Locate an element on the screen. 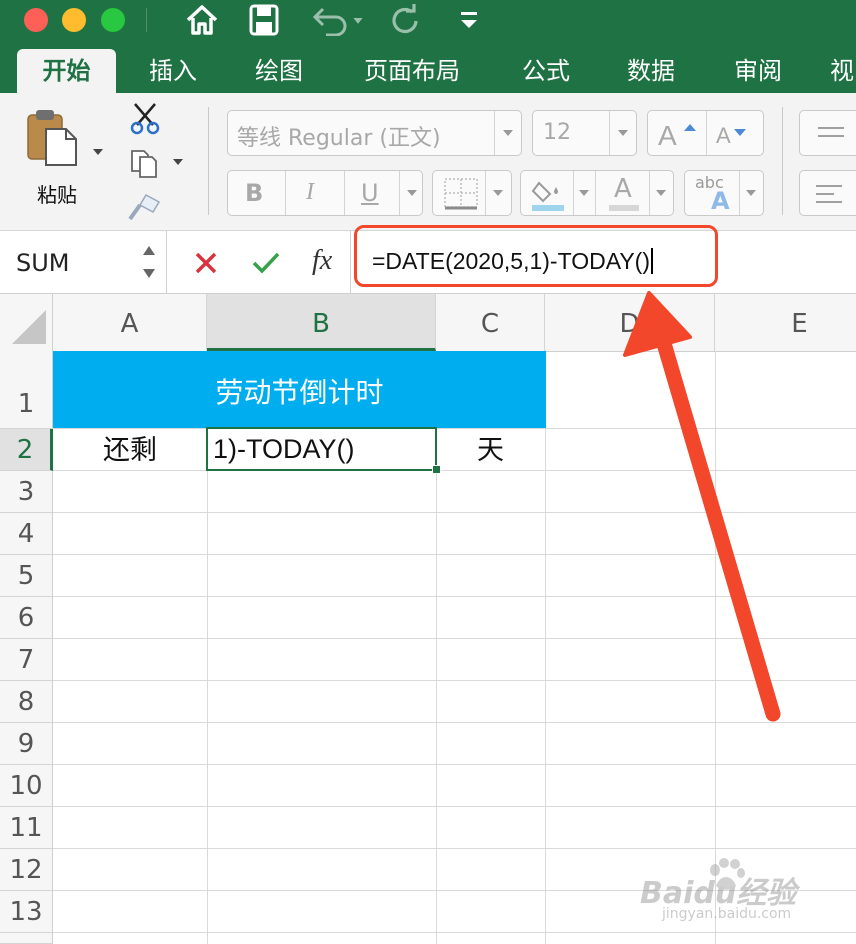 The height and width of the screenshot is (944, 856). baidu-watermark: Baidu经验 jingyan.baidu.com is located at coordinates (745, 893).